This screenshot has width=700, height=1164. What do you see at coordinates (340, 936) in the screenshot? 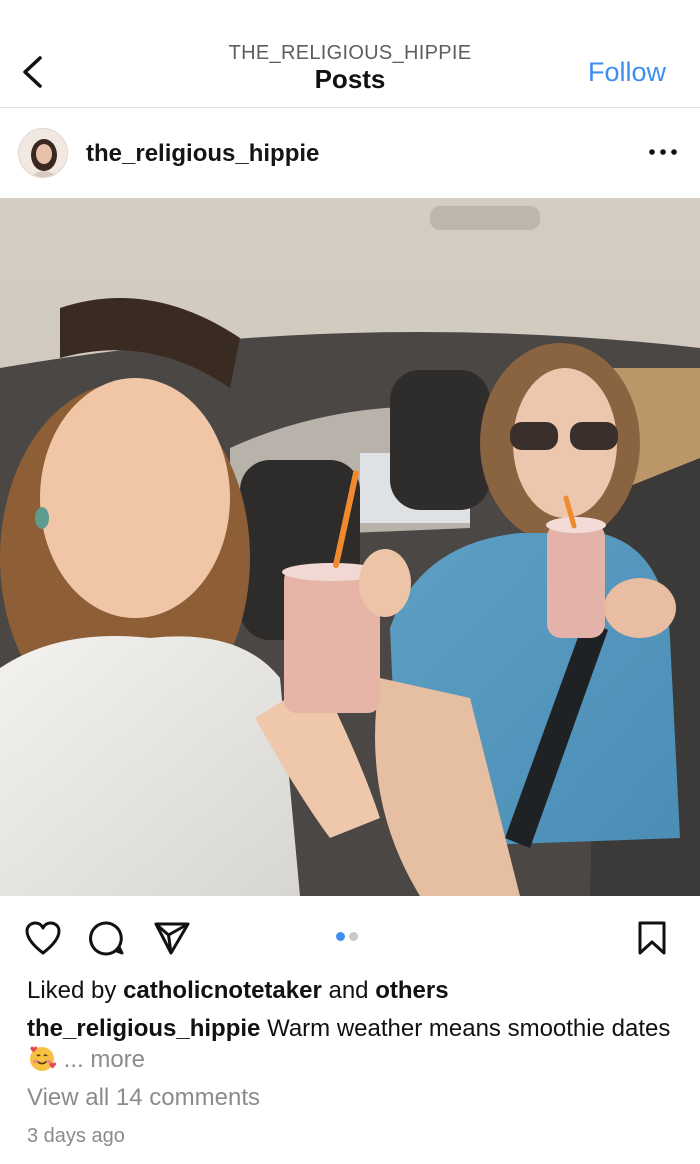
I see `carousel-dot-active` at bounding box center [340, 936].